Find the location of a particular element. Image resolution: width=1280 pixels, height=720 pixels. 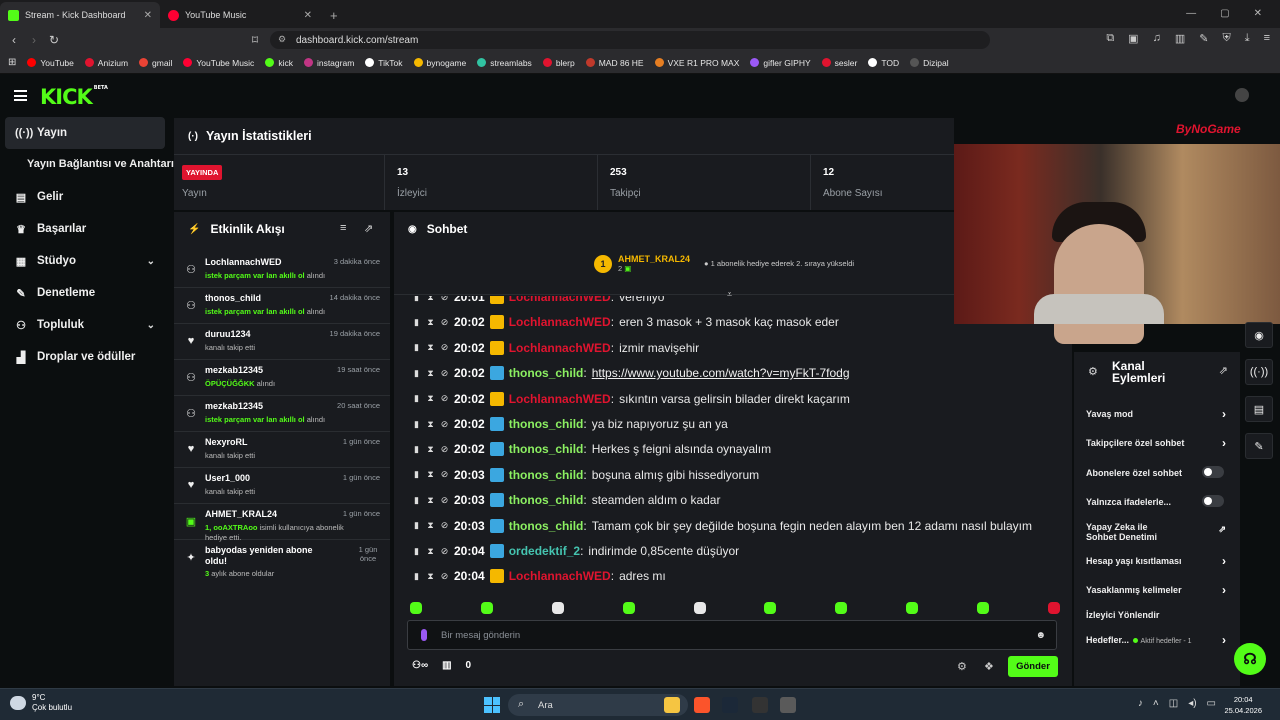

taskbar-search: ⌕ Ara is located at coordinates (598, 705).